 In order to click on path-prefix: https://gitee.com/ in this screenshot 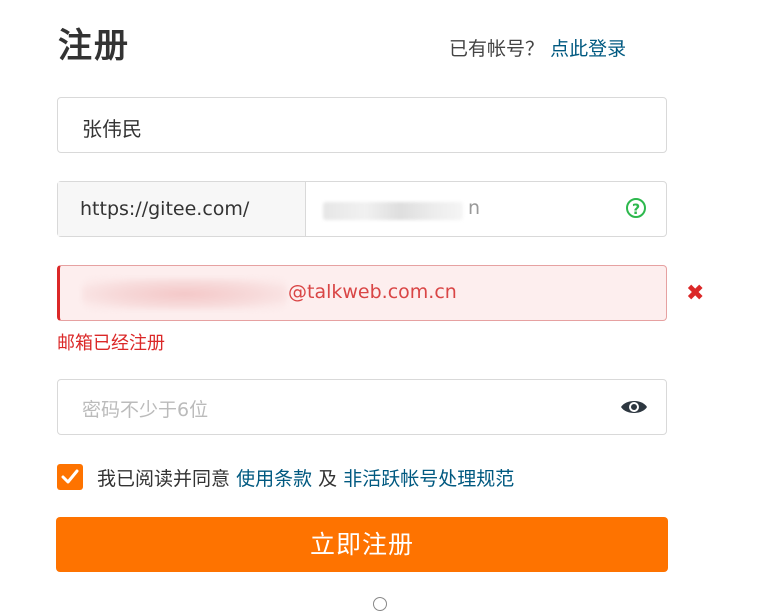, I will do `click(182, 209)`.